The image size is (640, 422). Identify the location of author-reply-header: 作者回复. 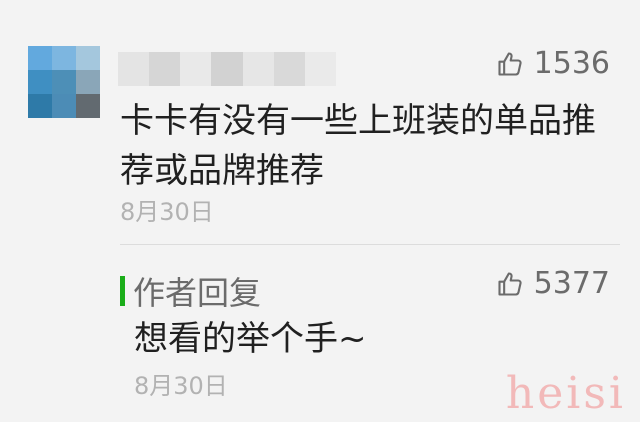
(190, 291).